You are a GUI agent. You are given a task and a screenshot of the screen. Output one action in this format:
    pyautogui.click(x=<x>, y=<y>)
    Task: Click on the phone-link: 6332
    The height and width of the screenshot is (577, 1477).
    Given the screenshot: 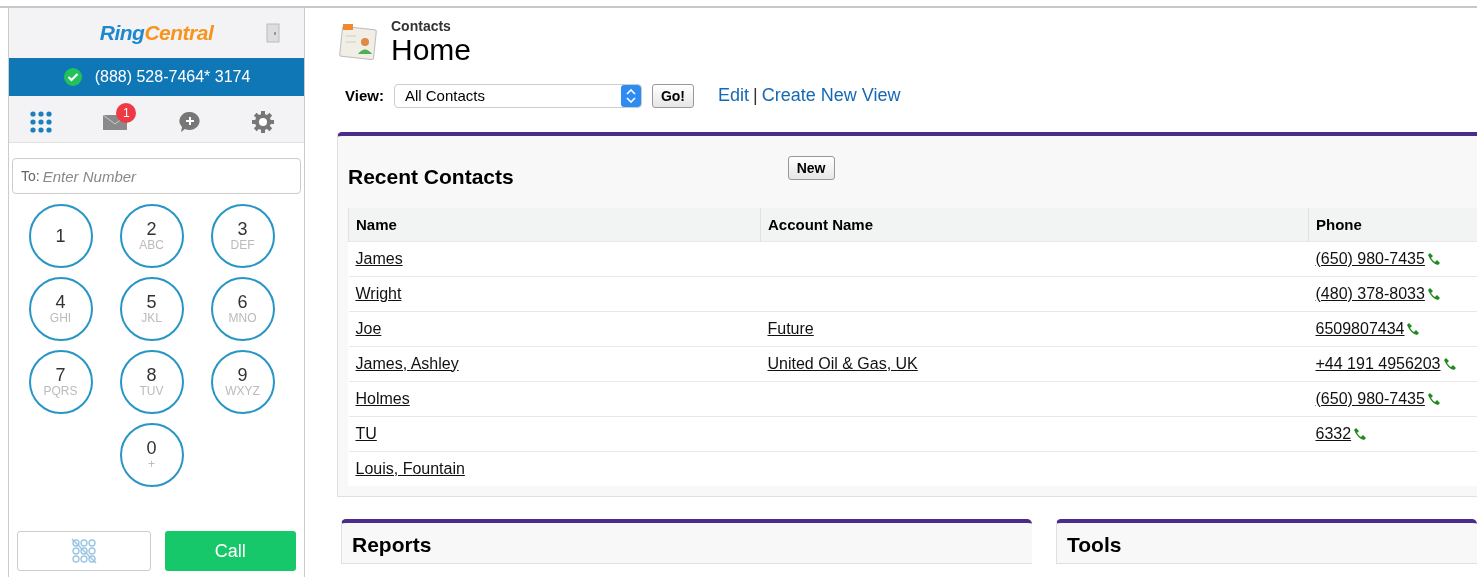 What is the action you would take?
    pyautogui.click(x=1333, y=433)
    